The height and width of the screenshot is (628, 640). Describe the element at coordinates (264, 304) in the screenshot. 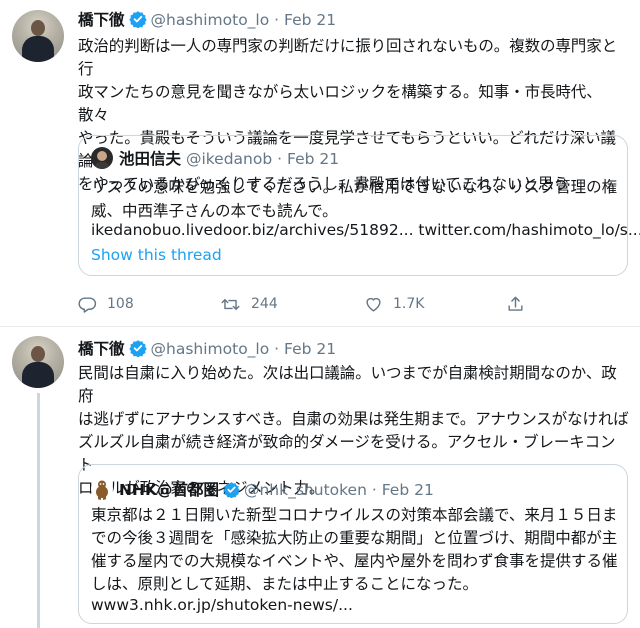

I see `retweet-count: 244` at that location.